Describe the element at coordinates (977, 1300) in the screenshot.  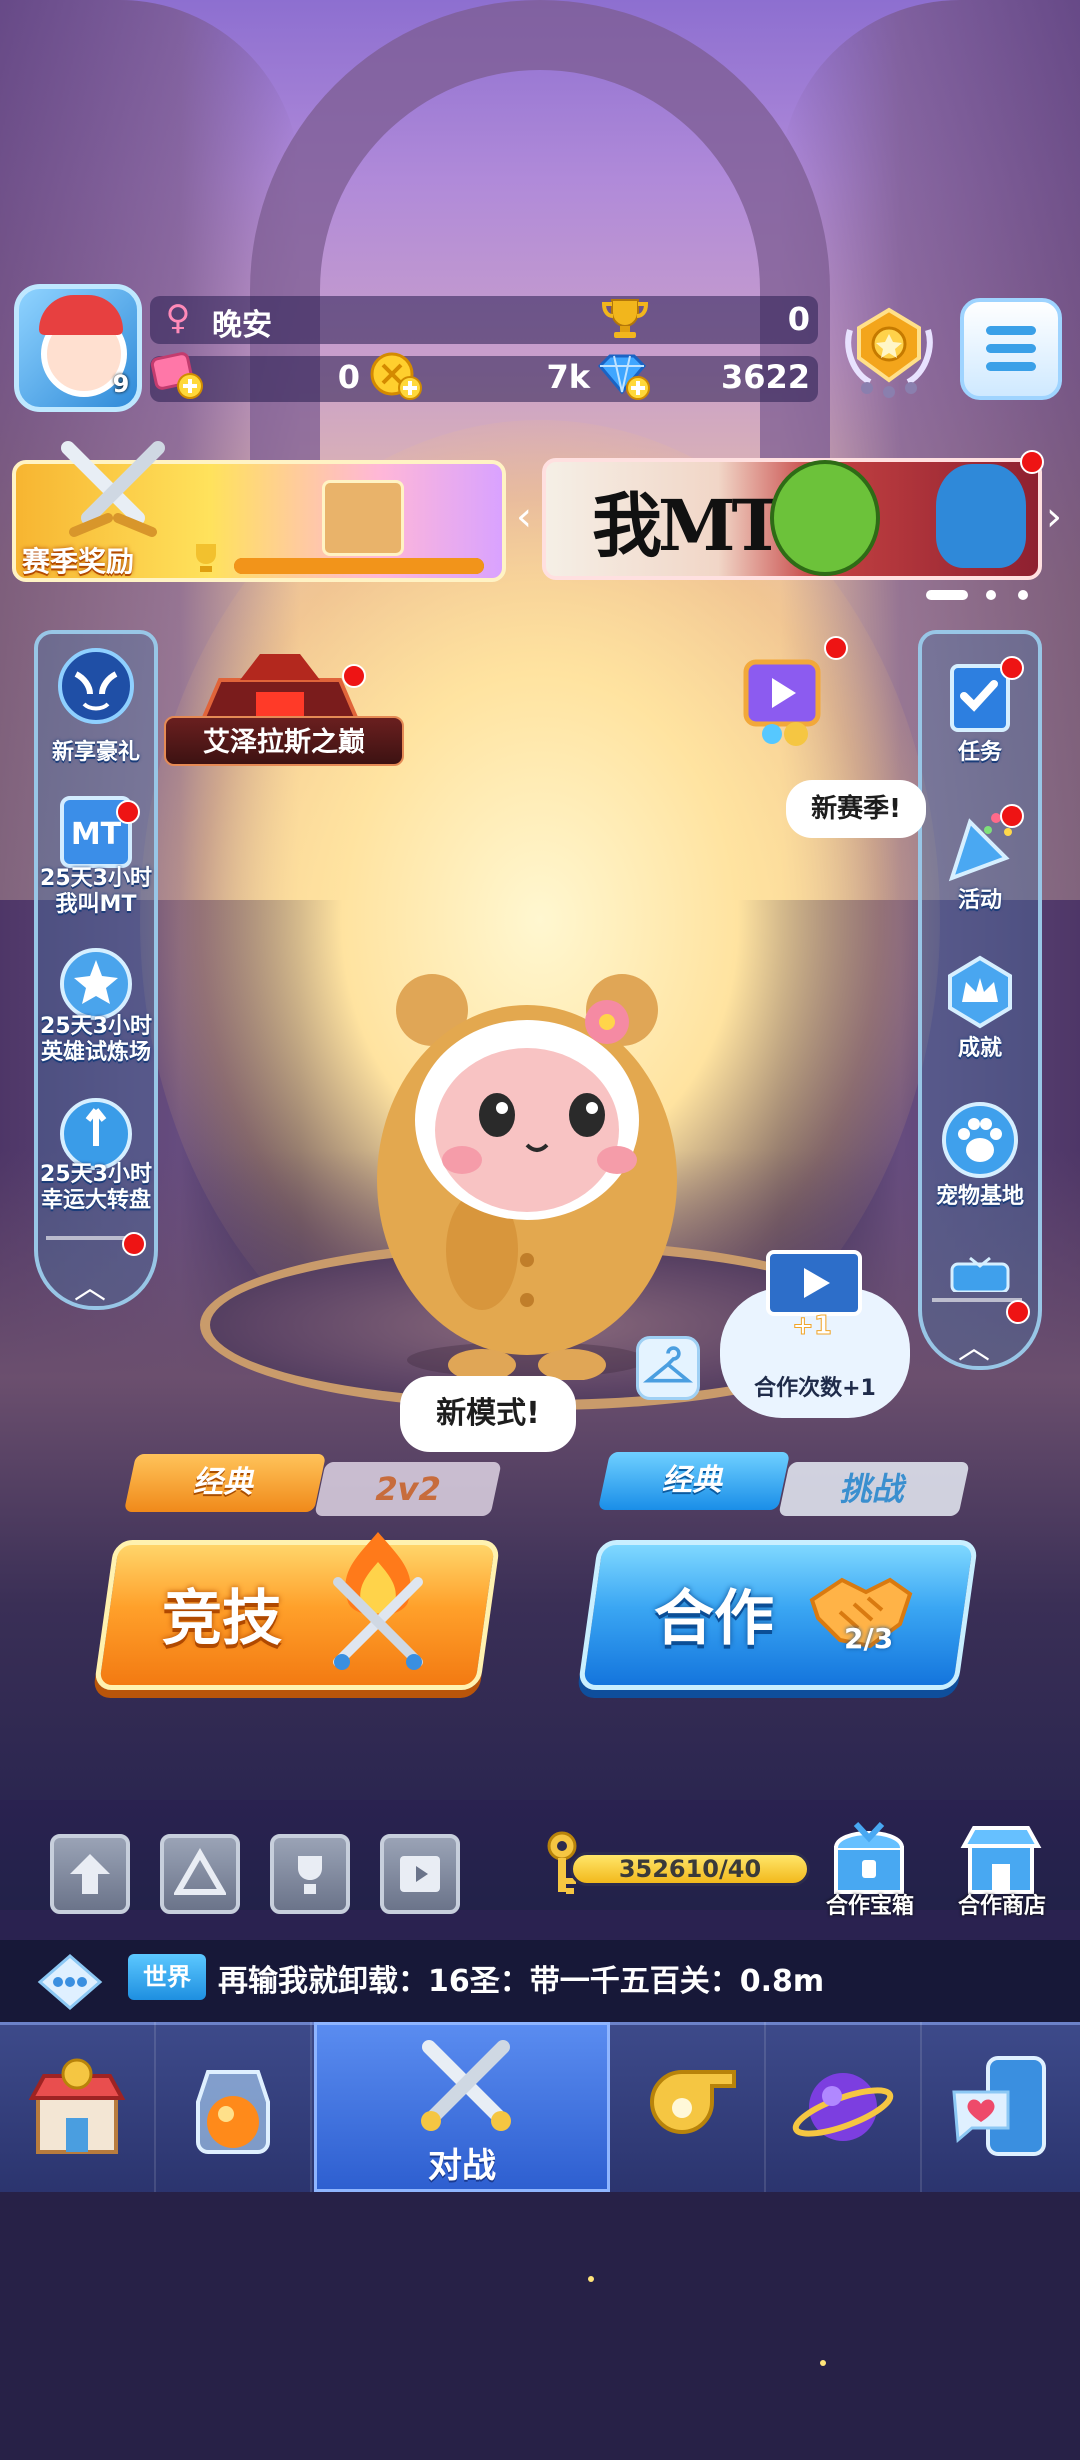
I see `right-sidebar-scrollbar` at that location.